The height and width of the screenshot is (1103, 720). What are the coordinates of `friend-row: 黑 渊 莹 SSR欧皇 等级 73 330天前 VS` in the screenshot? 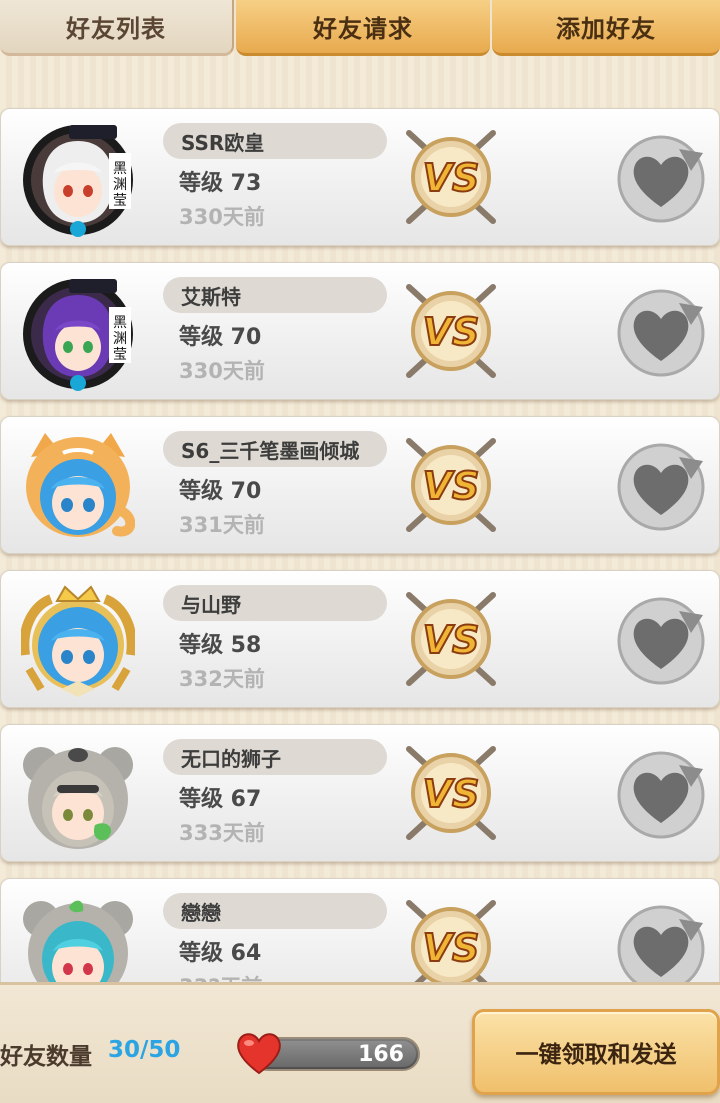 It's located at (360, 177).